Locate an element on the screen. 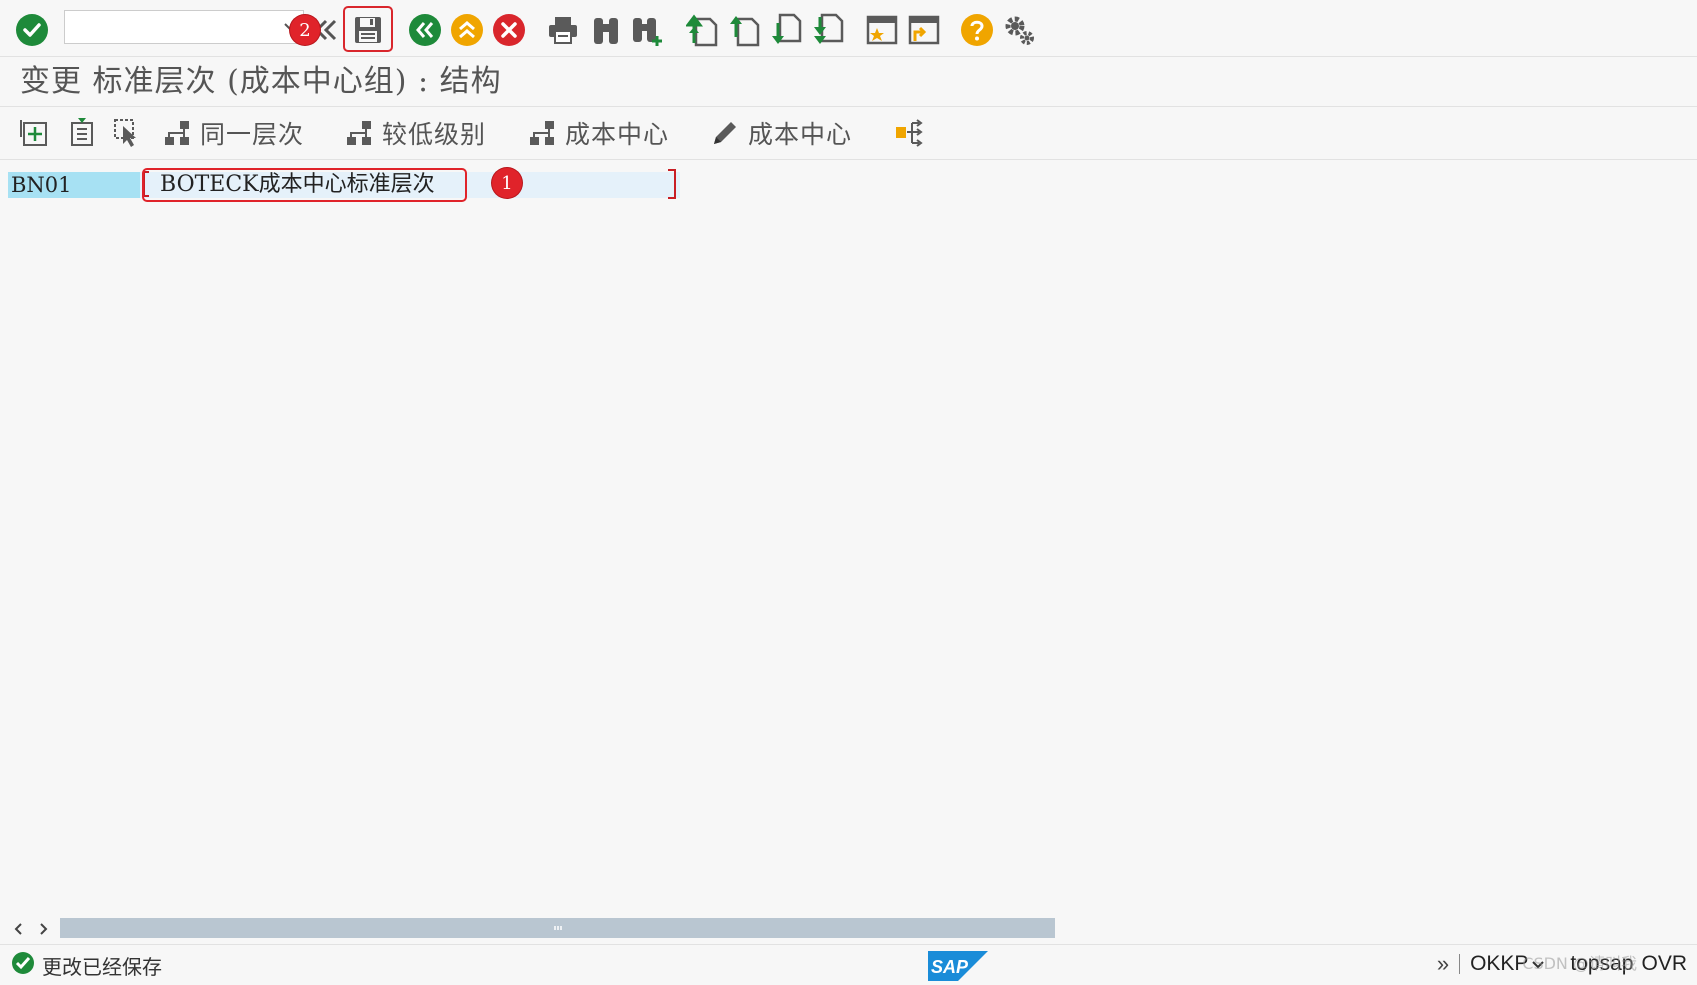  expand-all-button is located at coordinates (34, 133).